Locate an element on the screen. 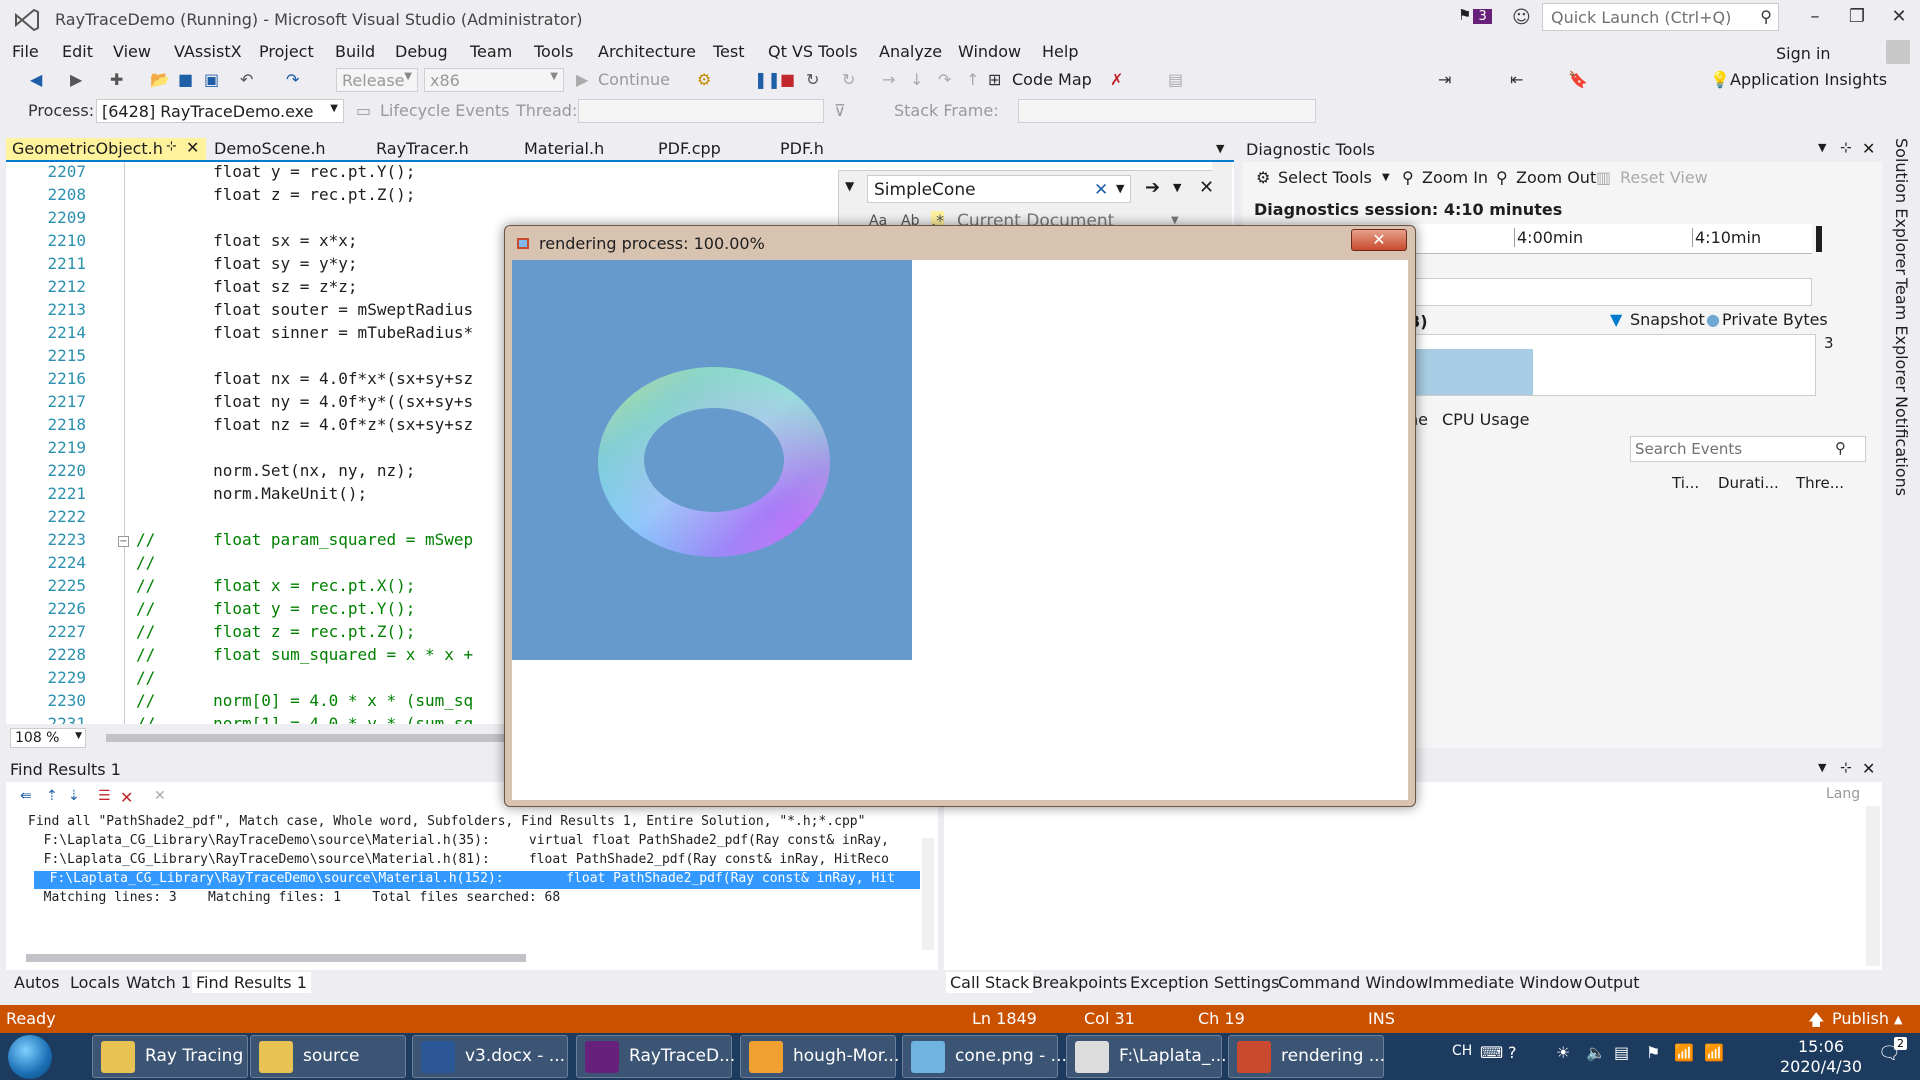  save-all-icon: ▣ is located at coordinates (211, 79).